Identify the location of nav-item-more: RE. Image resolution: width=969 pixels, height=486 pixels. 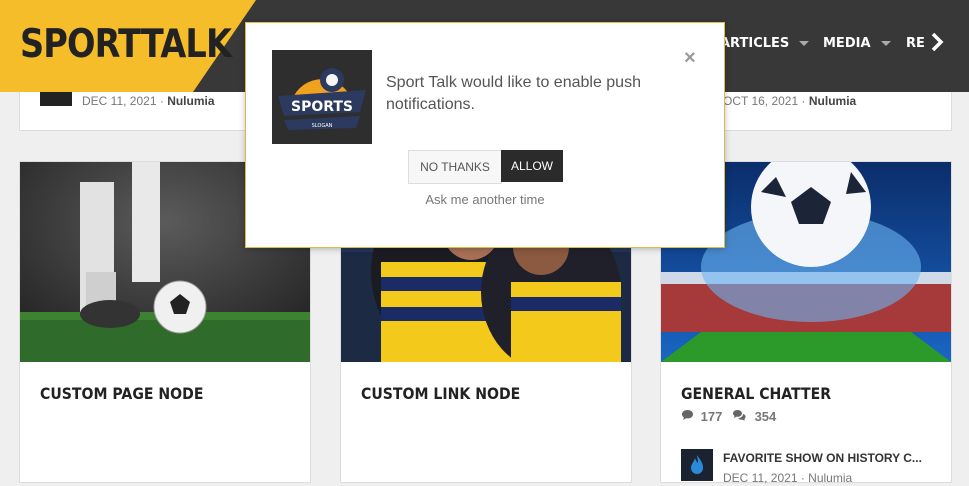
(915, 43).